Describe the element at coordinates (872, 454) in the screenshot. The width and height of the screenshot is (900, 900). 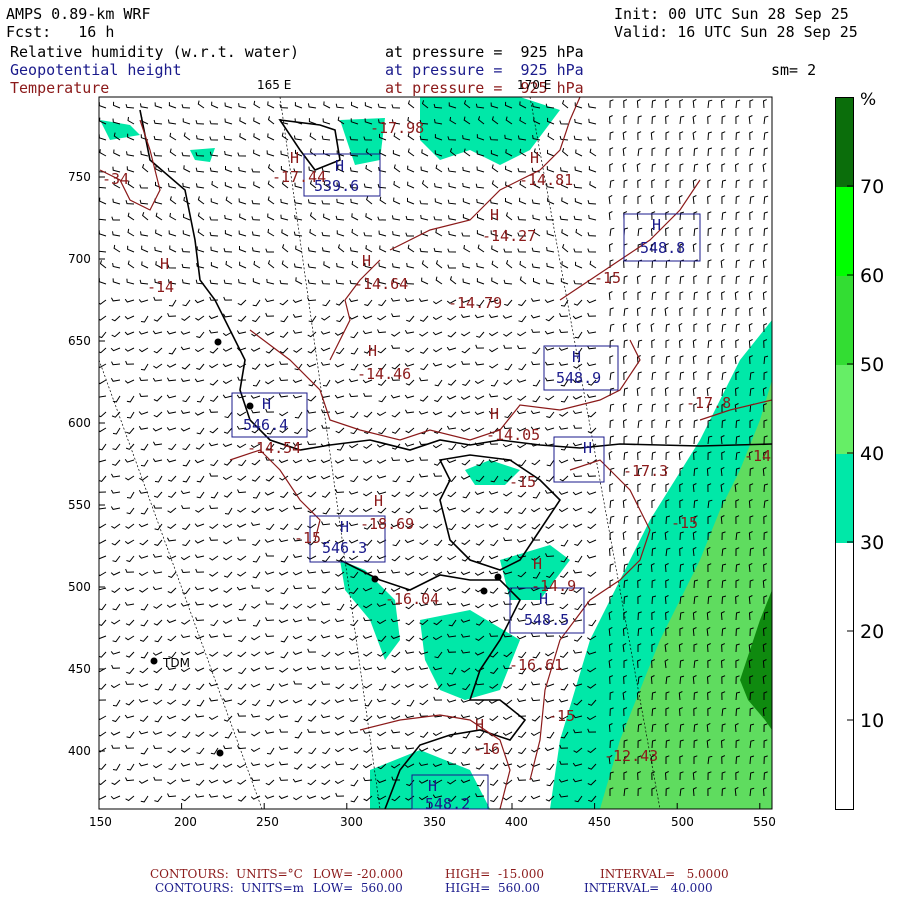
I see `legend-label: 40` at that location.